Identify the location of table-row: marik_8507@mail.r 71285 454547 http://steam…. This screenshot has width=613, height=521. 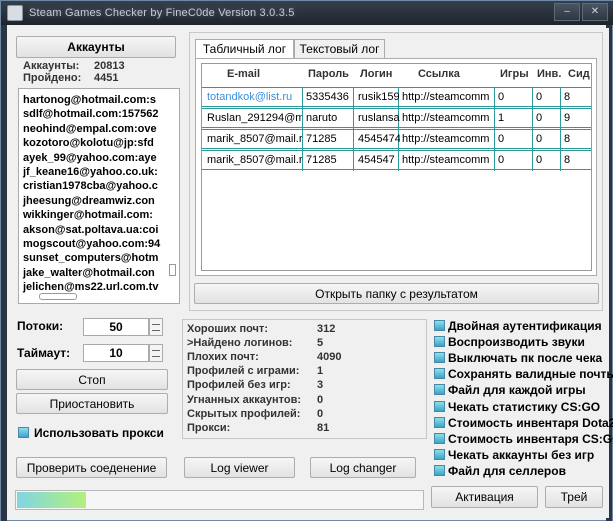
(396, 160).